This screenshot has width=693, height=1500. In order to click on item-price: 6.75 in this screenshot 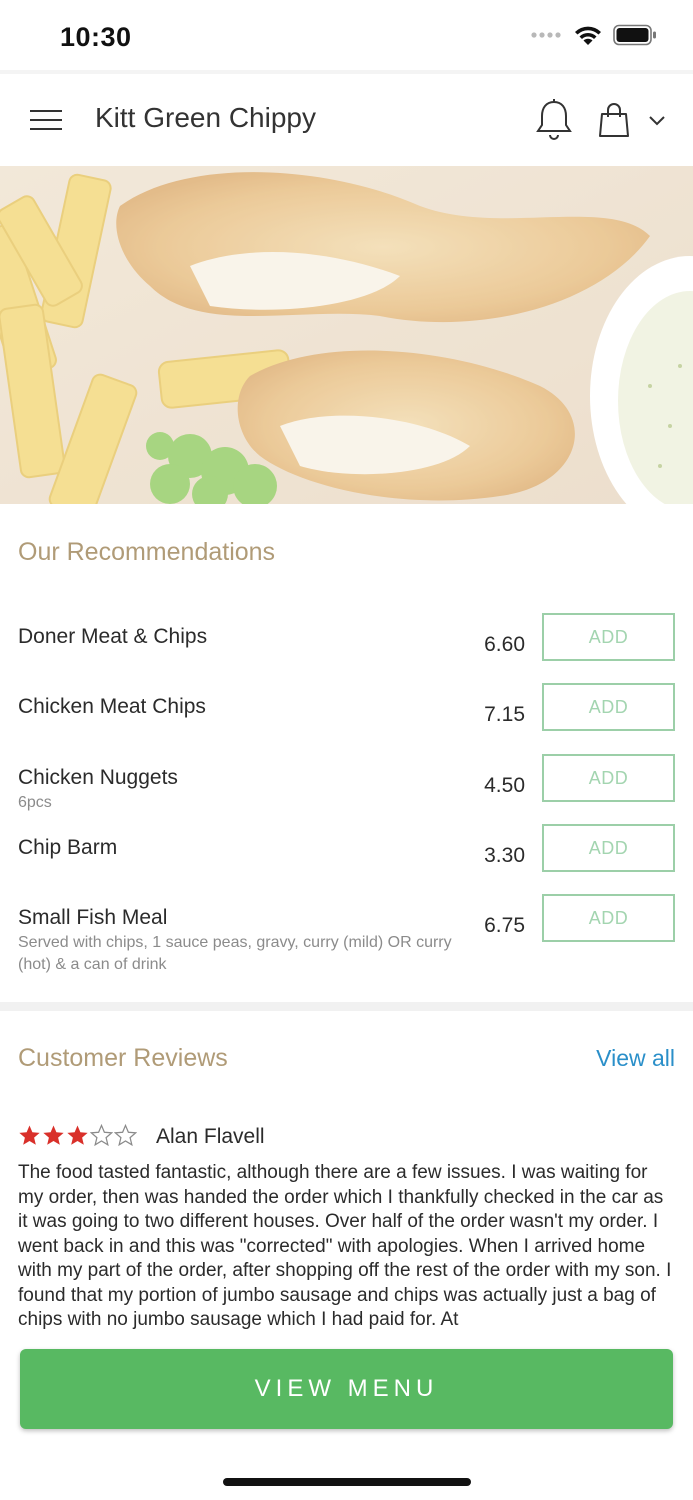, I will do `click(504, 925)`.